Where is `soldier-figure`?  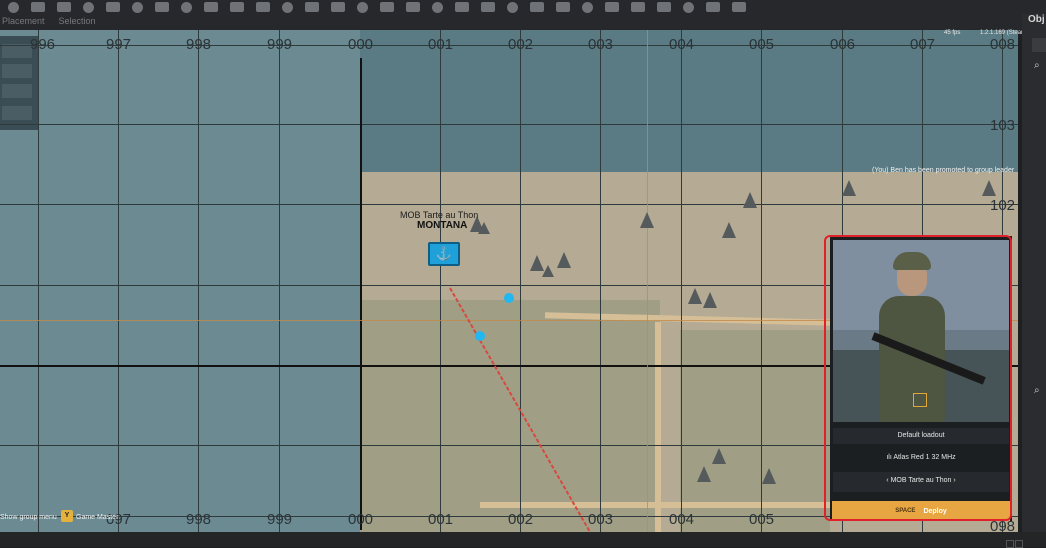
soldier-figure is located at coordinates (912, 261).